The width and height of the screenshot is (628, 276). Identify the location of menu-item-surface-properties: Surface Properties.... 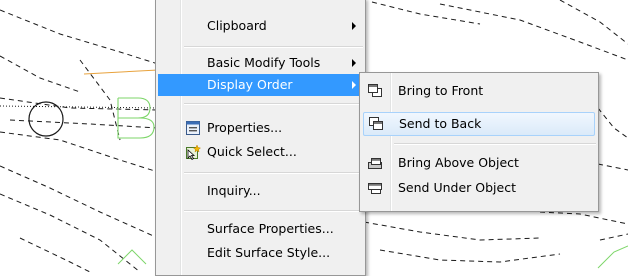
(260, 229).